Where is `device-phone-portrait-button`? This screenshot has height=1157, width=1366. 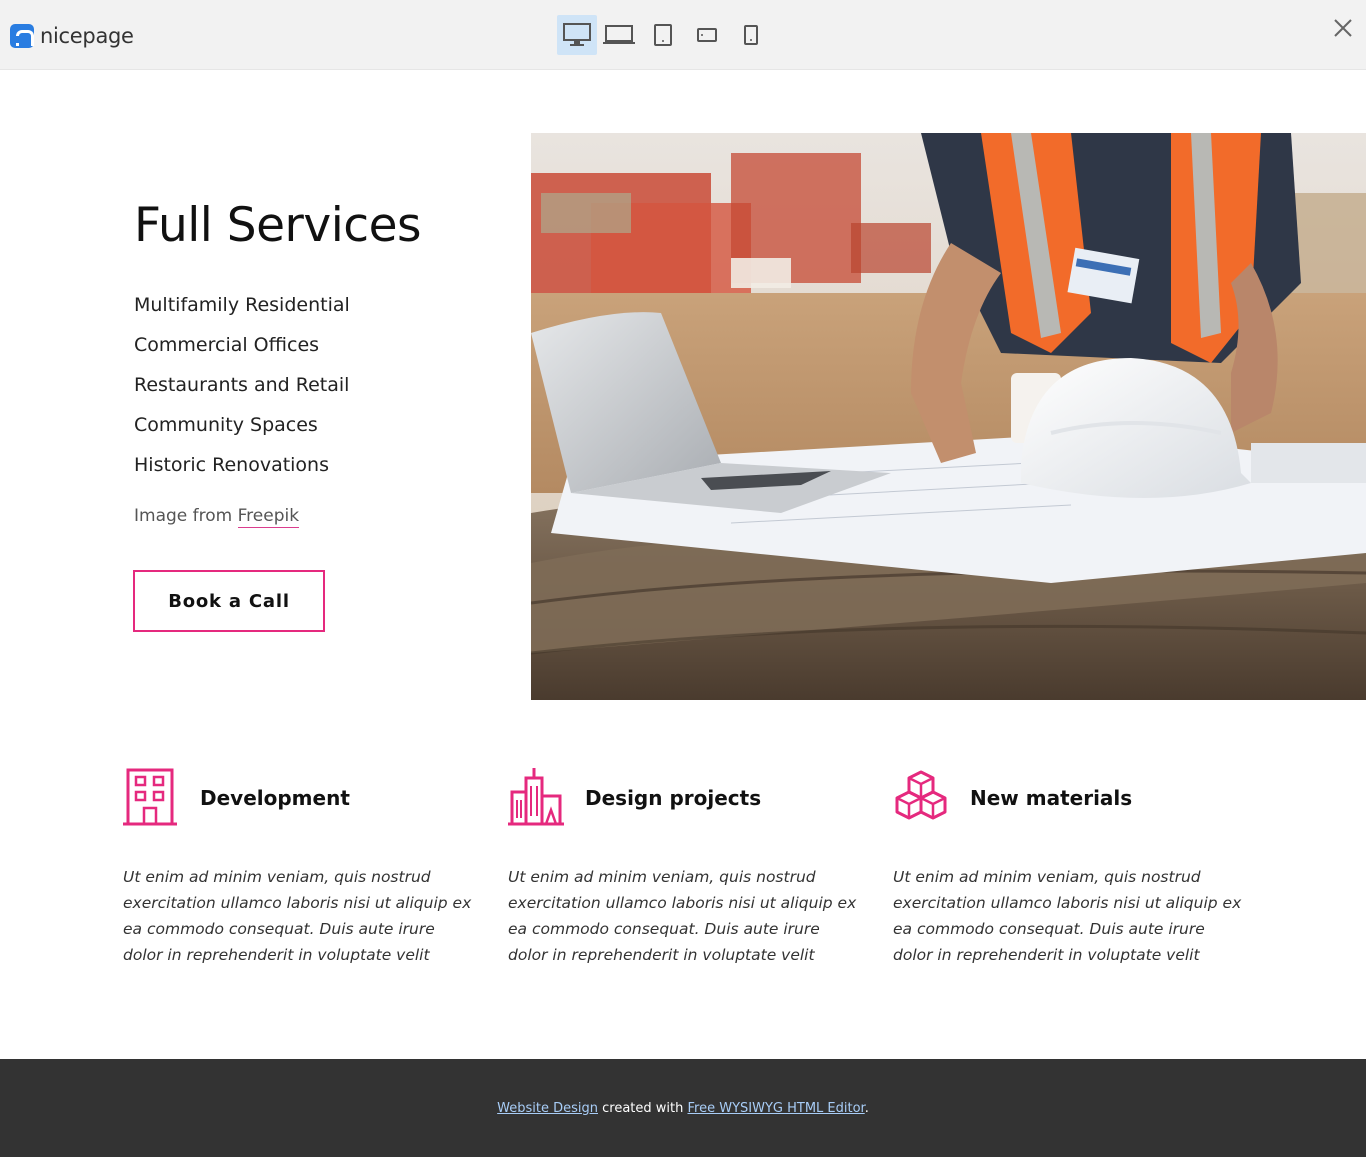 device-phone-portrait-button is located at coordinates (751, 35).